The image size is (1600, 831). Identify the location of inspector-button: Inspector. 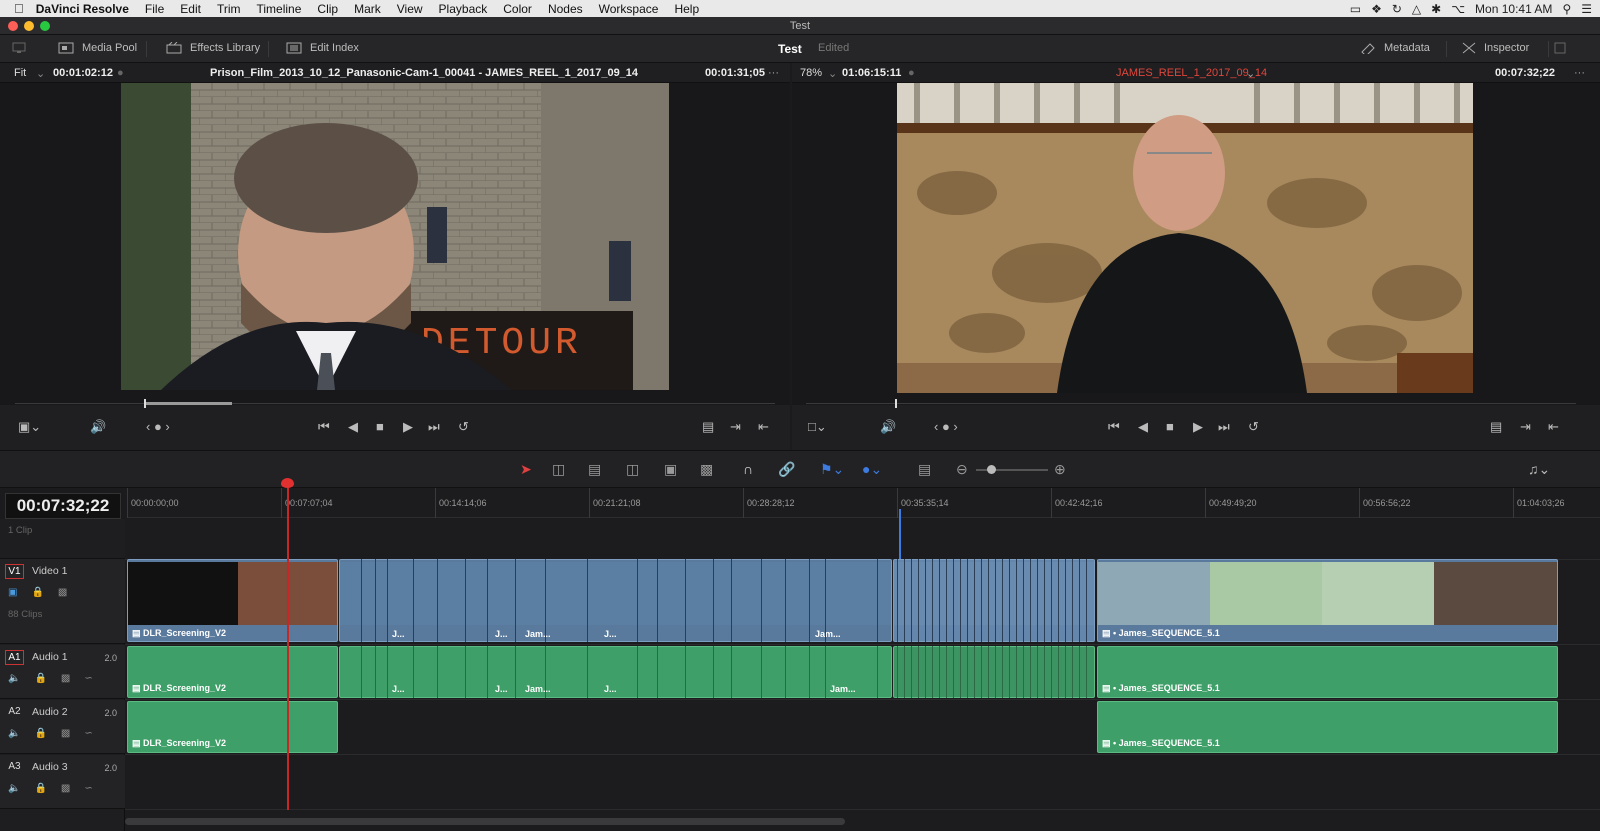
(1495, 48).